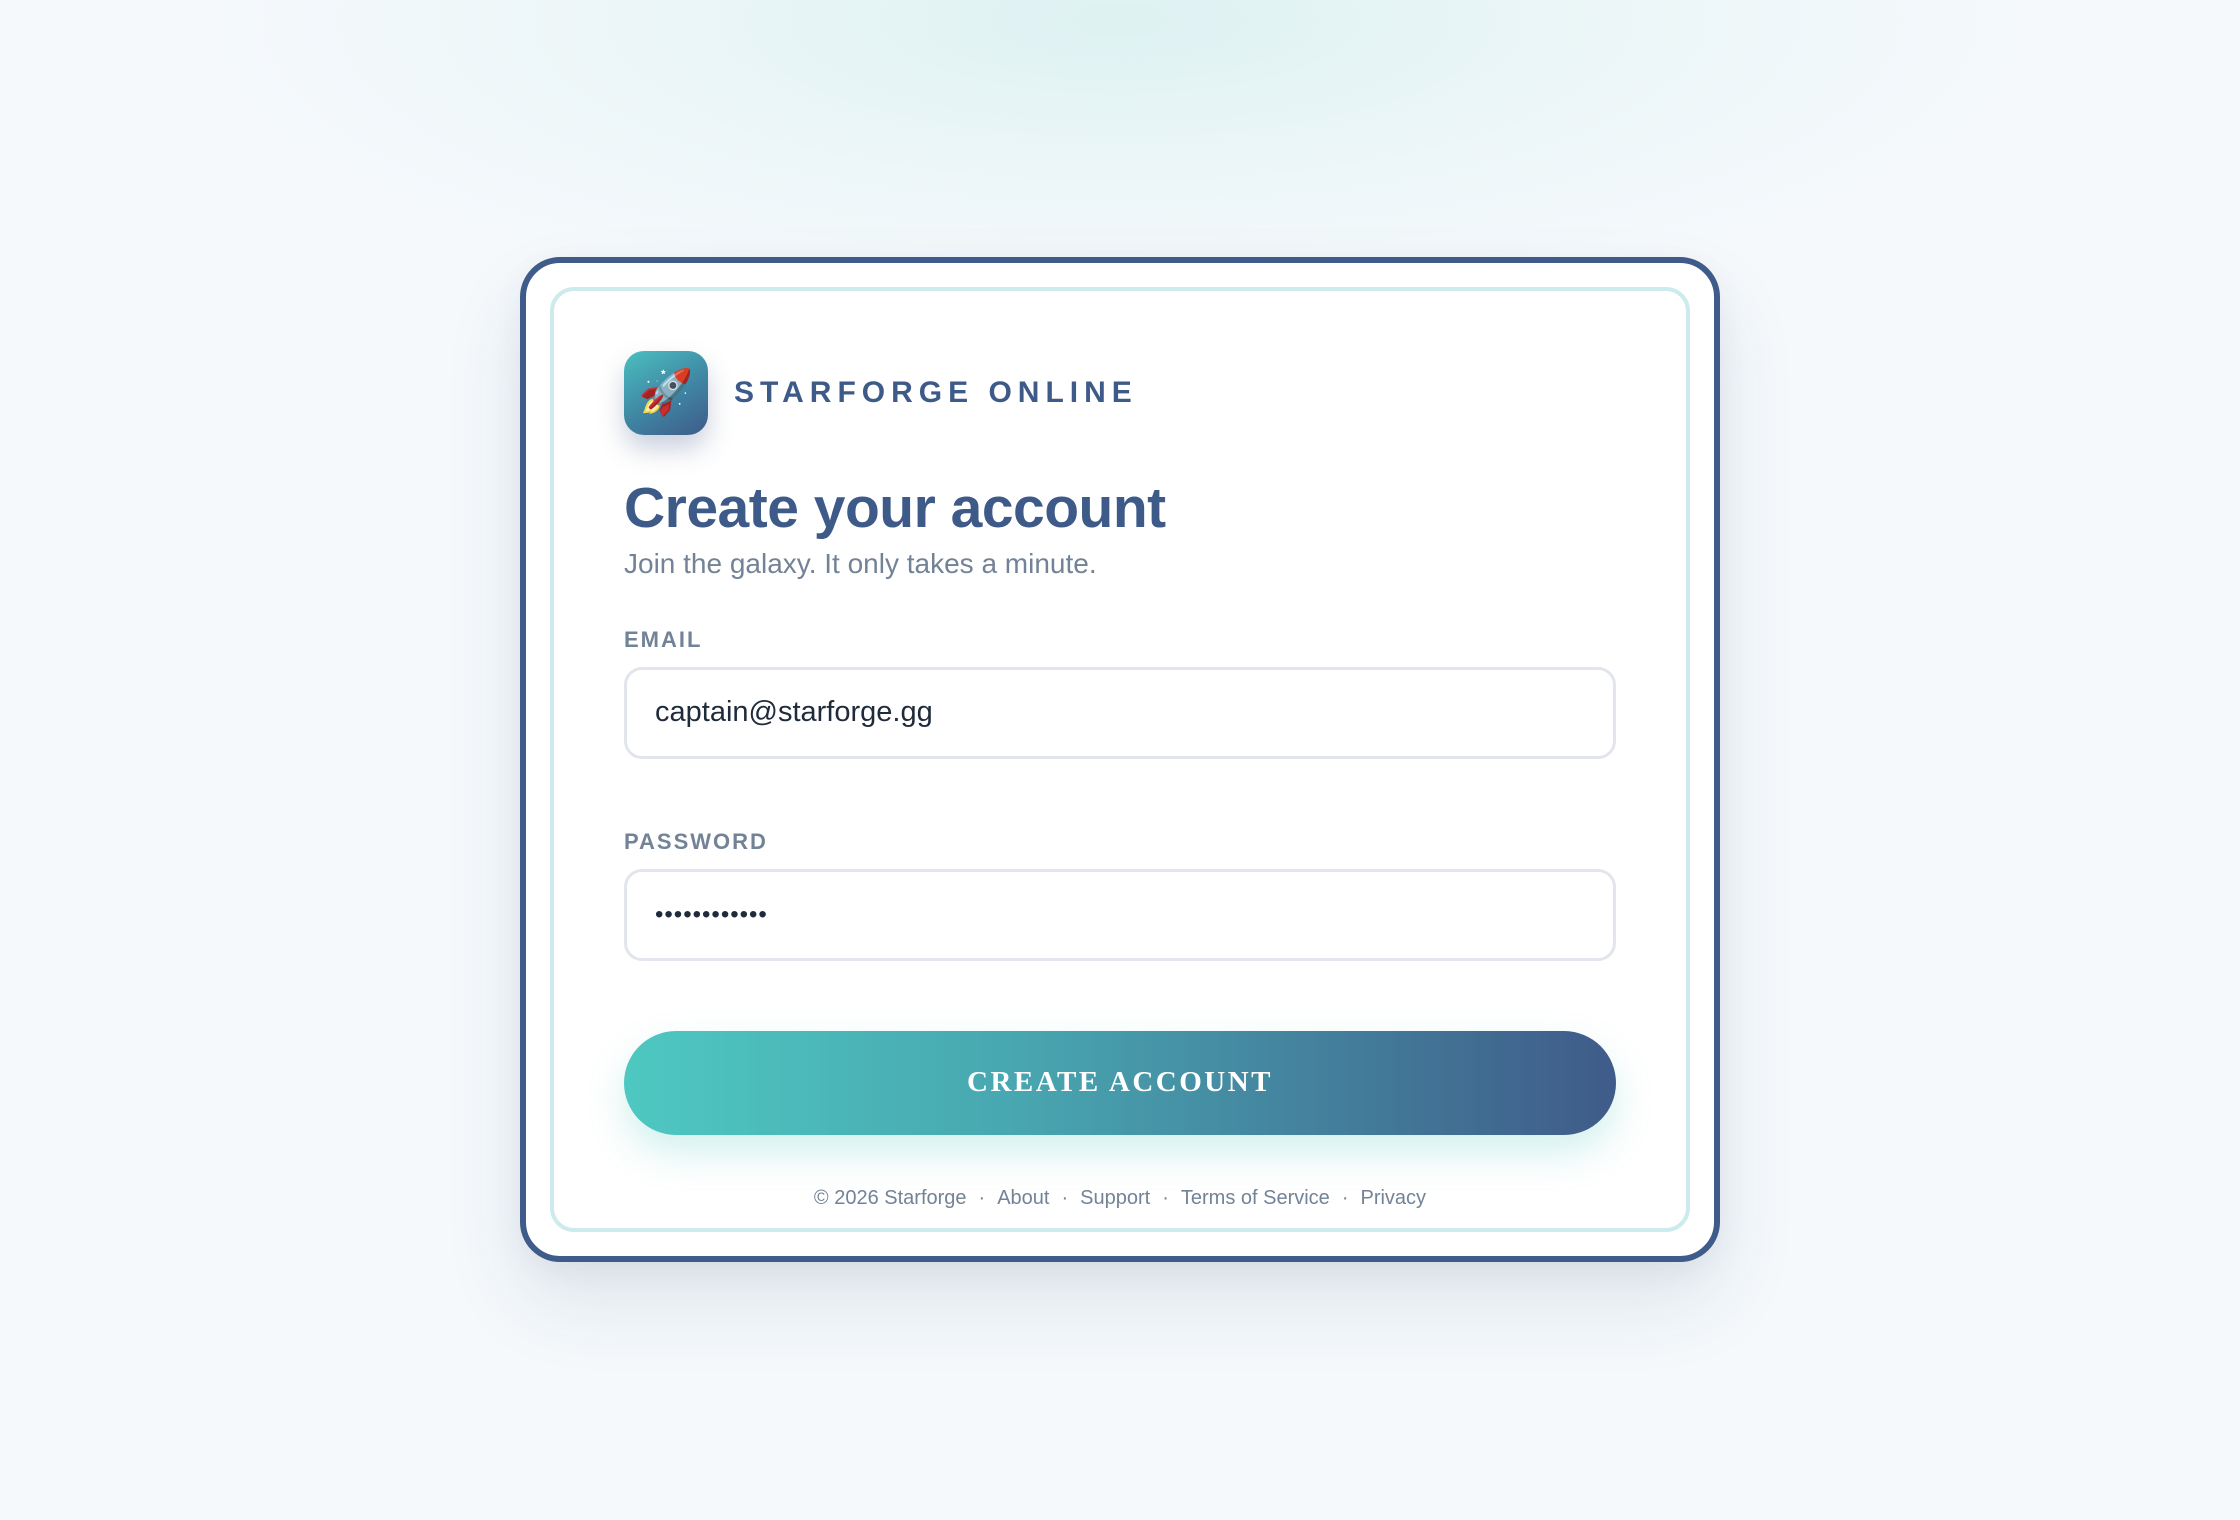 Image resolution: width=2240 pixels, height=1520 pixels. Describe the element at coordinates (1115, 1198) in the screenshot. I see `footer-link-support: Support` at that location.